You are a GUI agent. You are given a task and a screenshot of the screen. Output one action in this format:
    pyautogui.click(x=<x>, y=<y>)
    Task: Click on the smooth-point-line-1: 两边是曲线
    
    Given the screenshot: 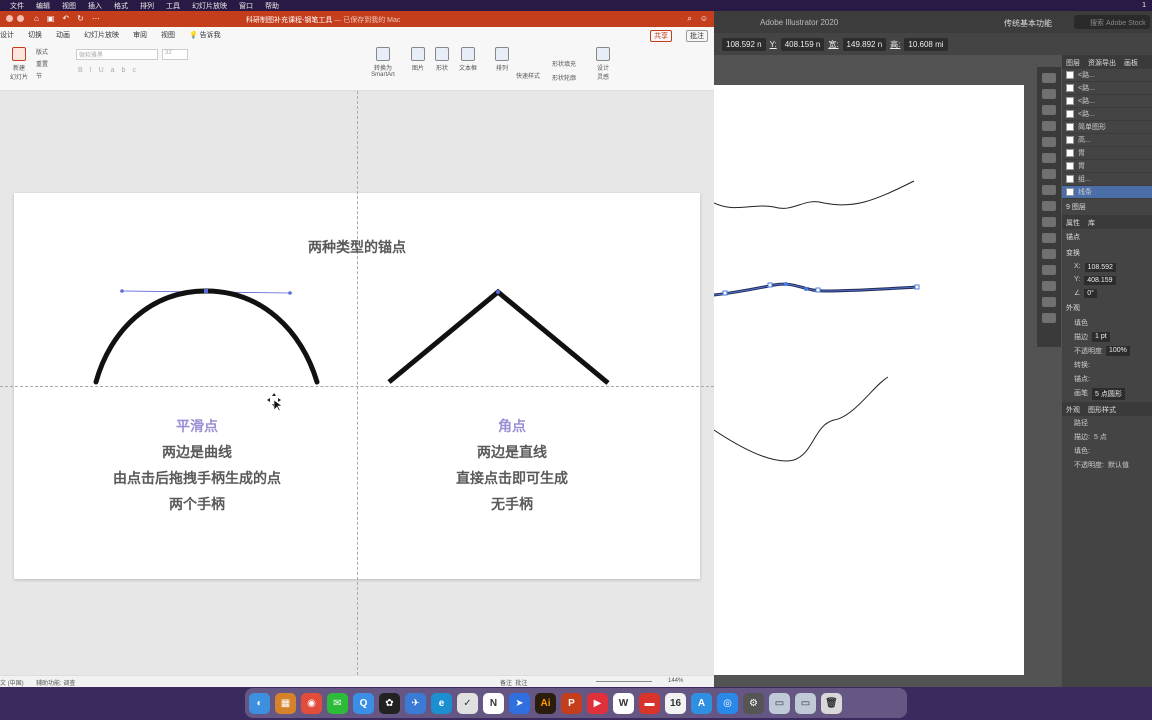 What is the action you would take?
    pyautogui.click(x=197, y=452)
    